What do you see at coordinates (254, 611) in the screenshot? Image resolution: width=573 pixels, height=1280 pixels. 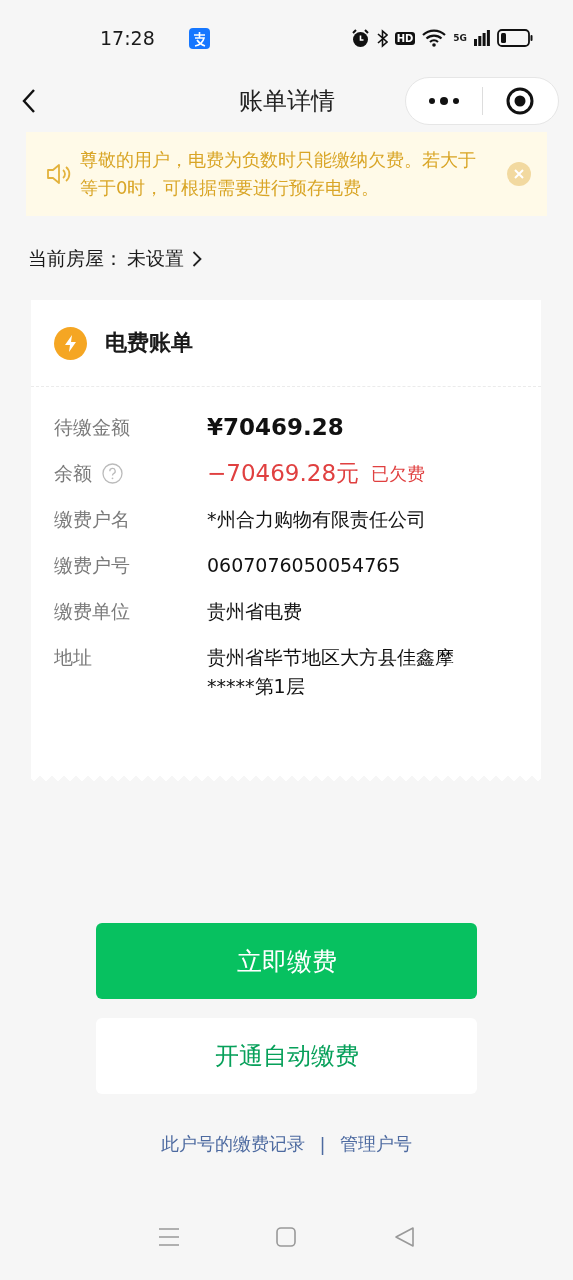 I see `field-value: 贵州省电费` at bounding box center [254, 611].